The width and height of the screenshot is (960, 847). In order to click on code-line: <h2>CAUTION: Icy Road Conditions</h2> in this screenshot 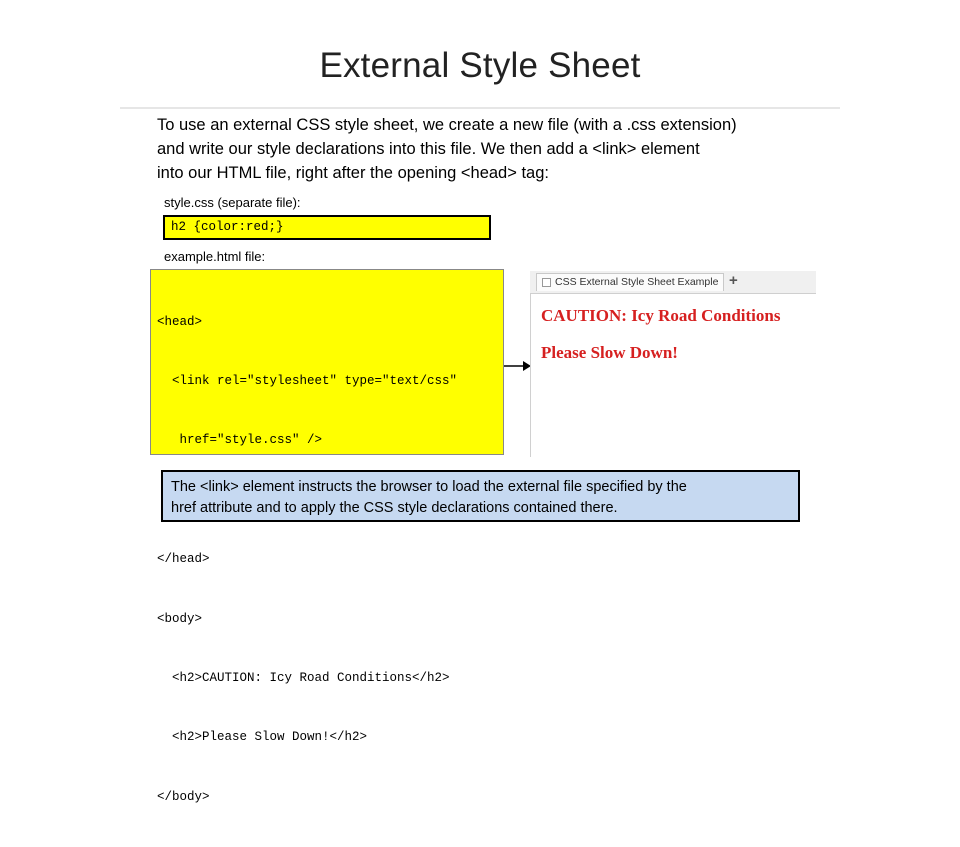, I will do `click(303, 677)`.